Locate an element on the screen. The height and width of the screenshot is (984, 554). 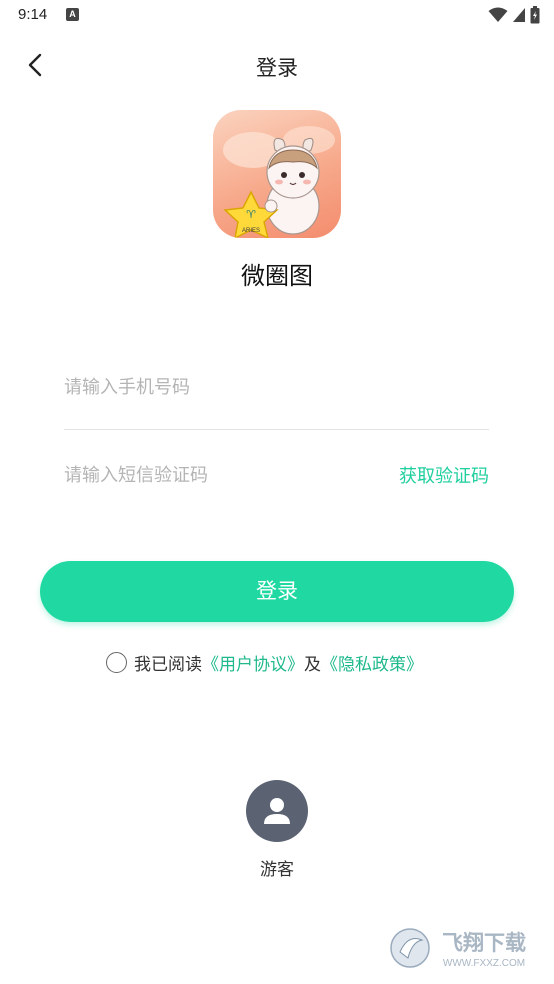
user-agreement-link: 《用户协议》 is located at coordinates (253, 662).